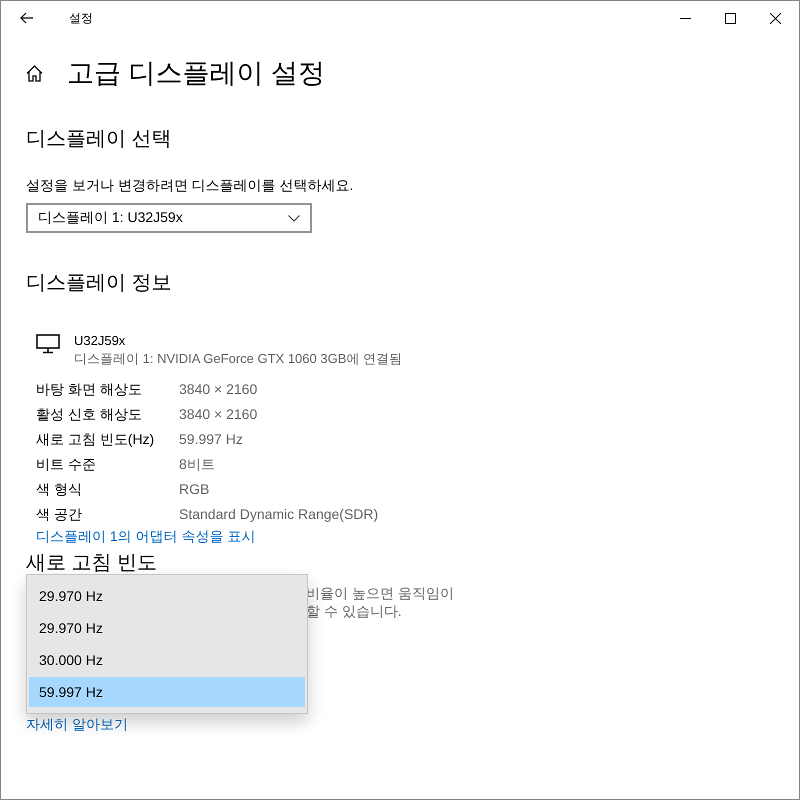 This screenshot has width=800, height=800. Describe the element at coordinates (194, 489) in the screenshot. I see `info-value: RGB` at that location.